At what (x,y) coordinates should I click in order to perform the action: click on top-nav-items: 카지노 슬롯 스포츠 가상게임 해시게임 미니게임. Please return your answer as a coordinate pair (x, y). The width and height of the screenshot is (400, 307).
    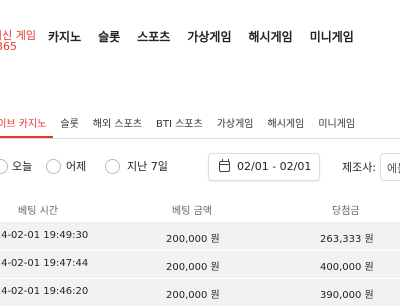
    Looking at the image, I should click on (209, 37).